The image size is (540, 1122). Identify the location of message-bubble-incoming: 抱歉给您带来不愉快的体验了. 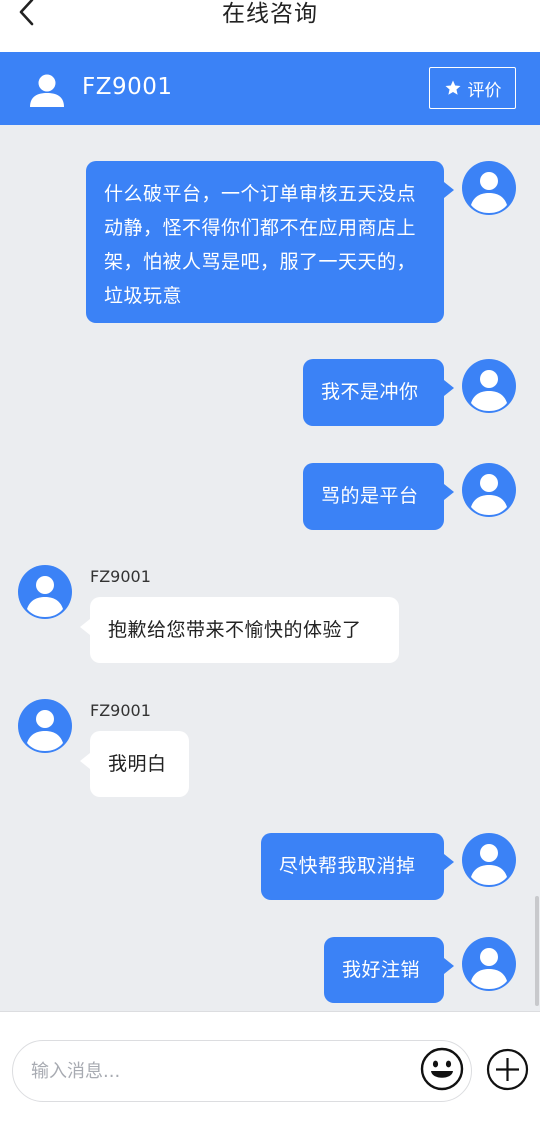
(244, 630).